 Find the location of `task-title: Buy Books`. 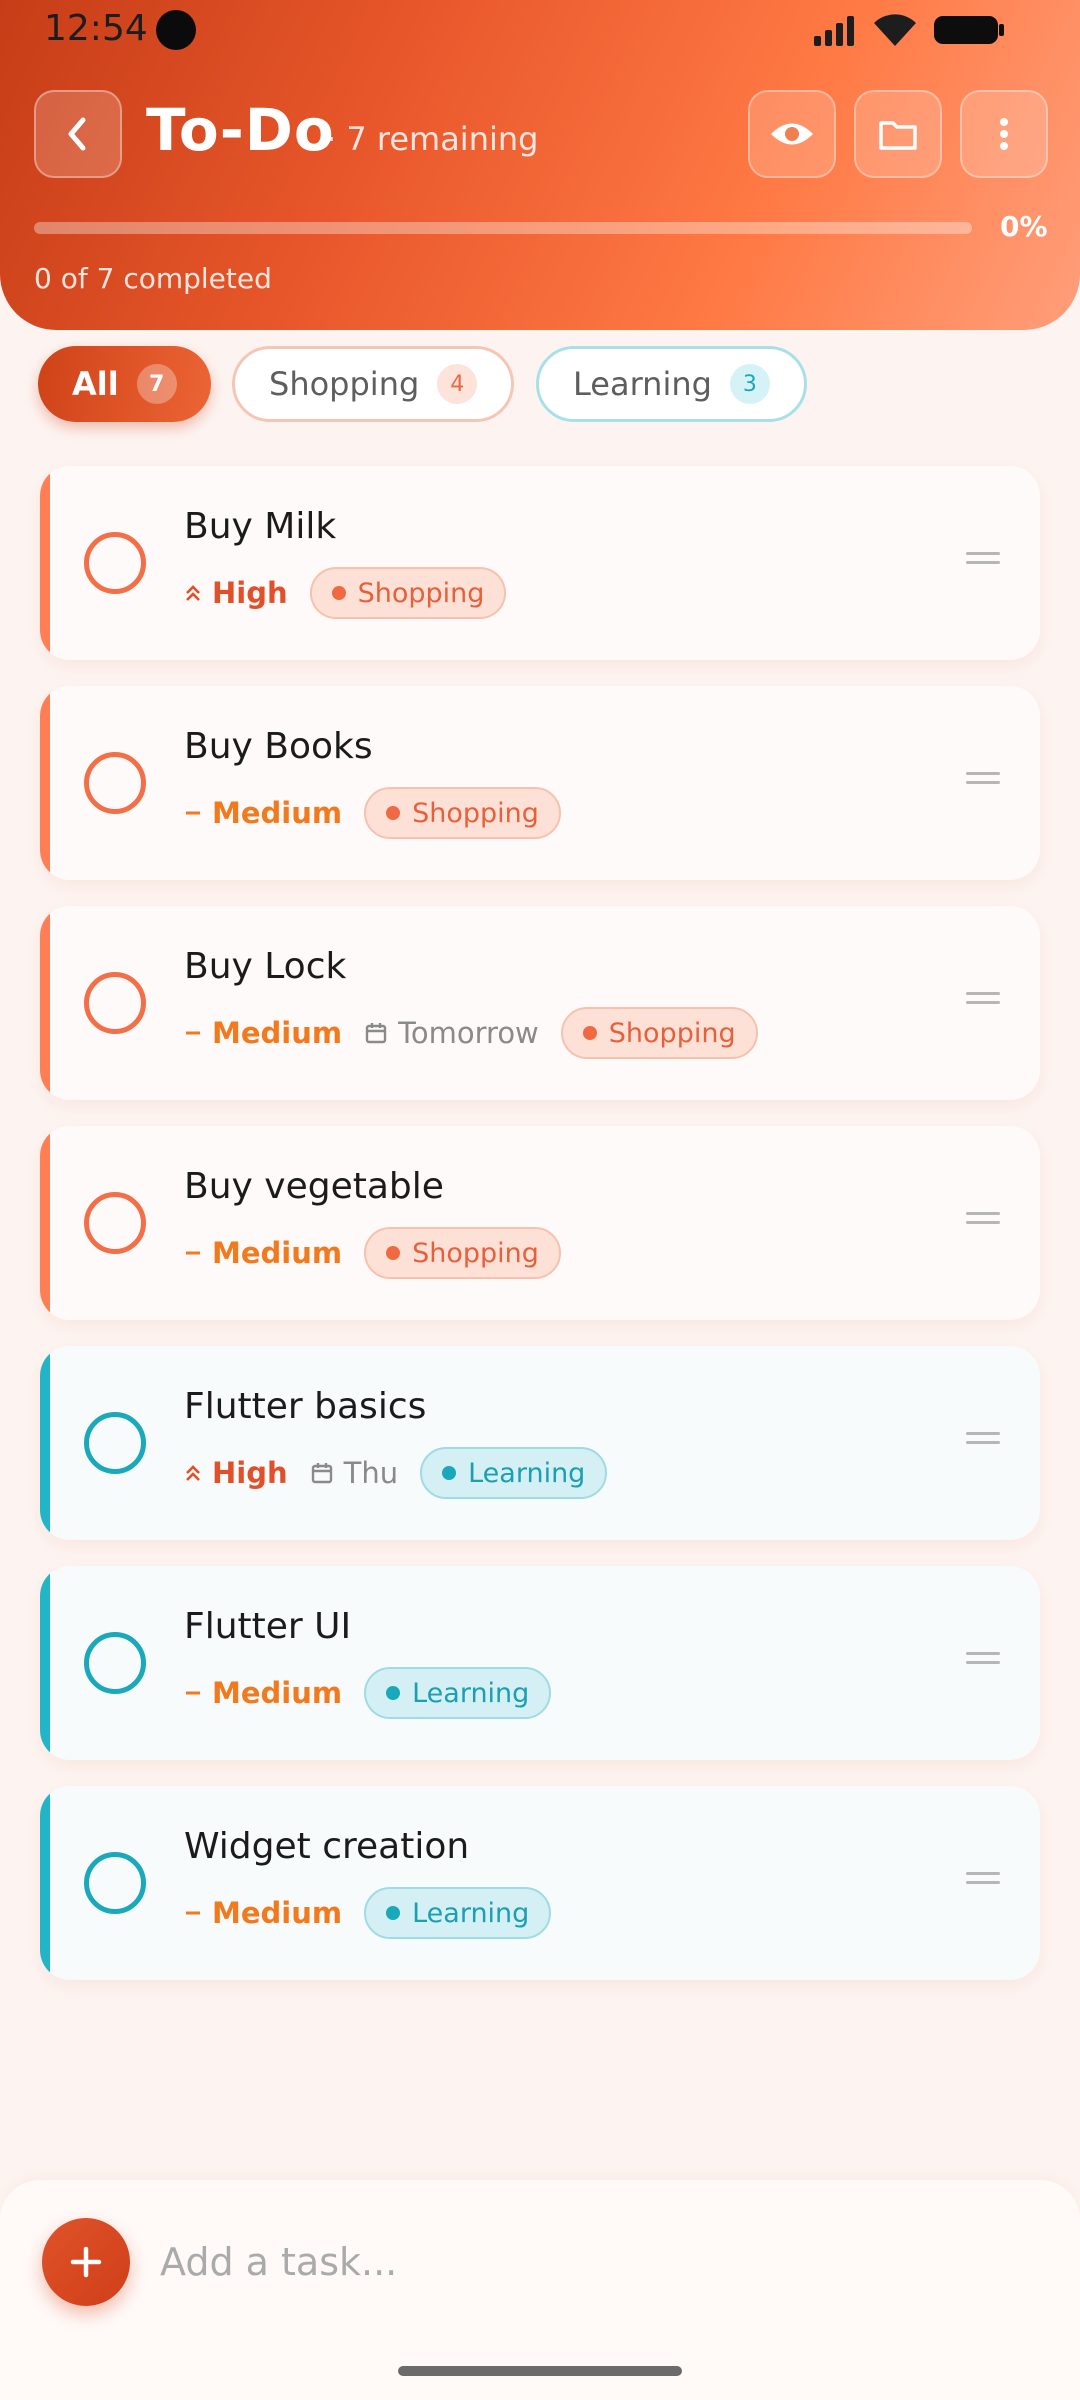

task-title: Buy Books is located at coordinates (278, 746).